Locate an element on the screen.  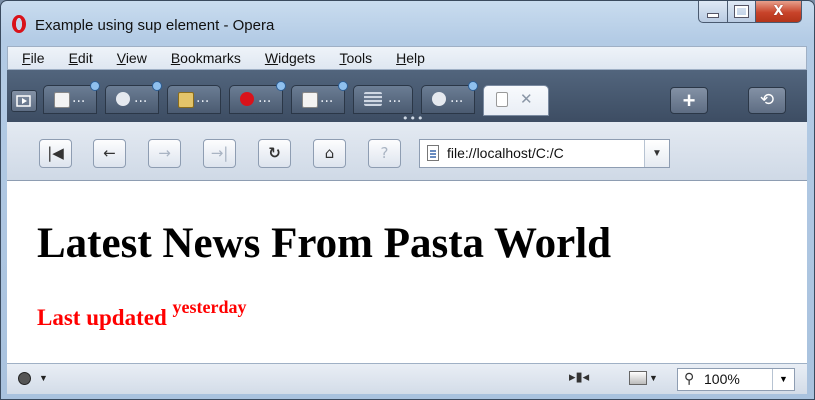
file-icon is located at coordinates (433, 153).